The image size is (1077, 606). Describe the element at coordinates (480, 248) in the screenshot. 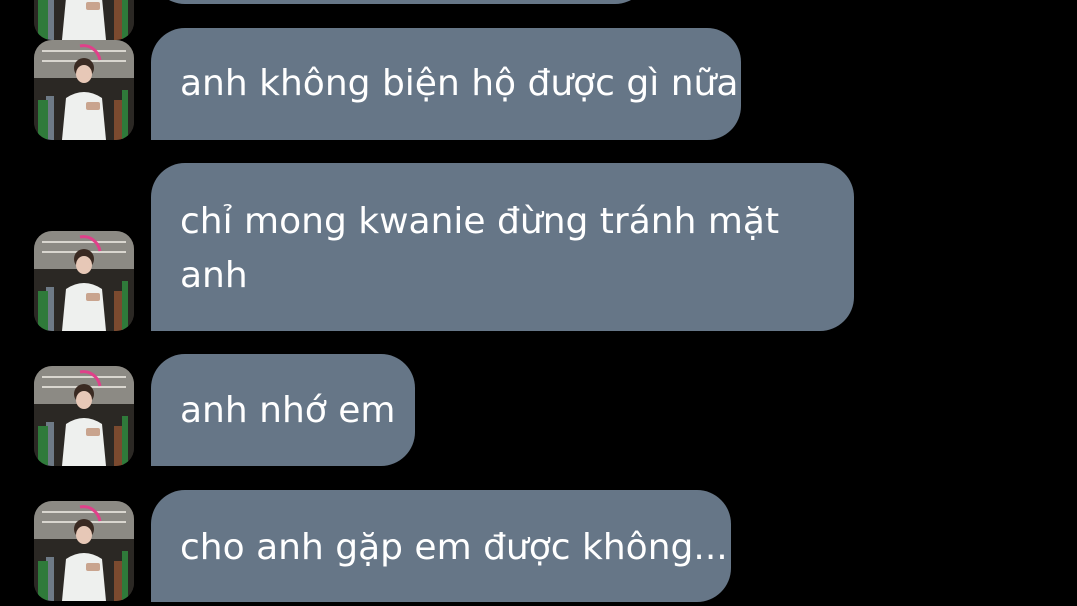

I see `message-text: chỉ mong kwanie đừng tránh mặt anh` at that location.